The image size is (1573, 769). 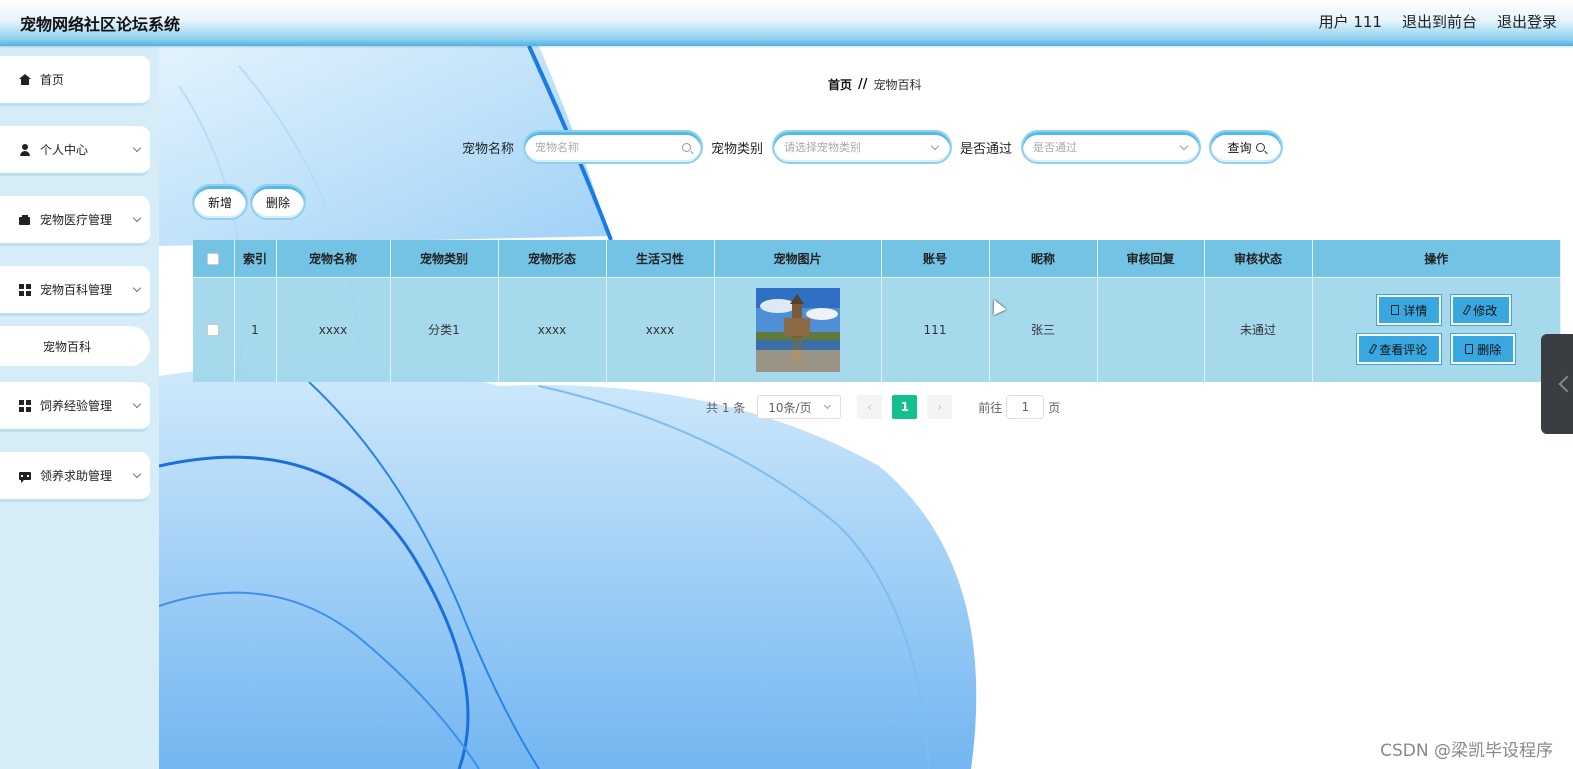 I want to click on pet-name-label: 宠物名称, so click(x=488, y=149).